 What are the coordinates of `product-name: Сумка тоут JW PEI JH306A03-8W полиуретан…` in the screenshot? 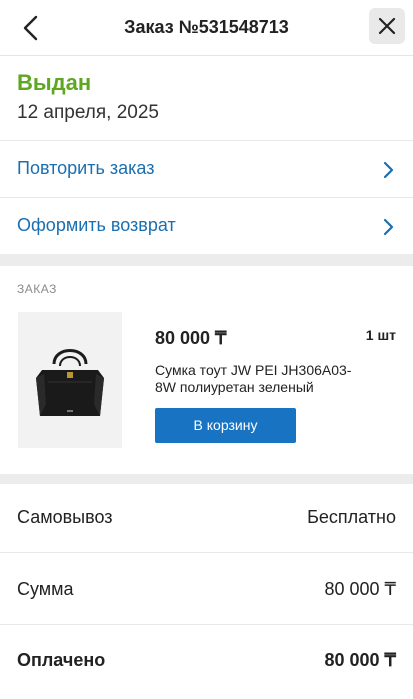 It's located at (261, 379).